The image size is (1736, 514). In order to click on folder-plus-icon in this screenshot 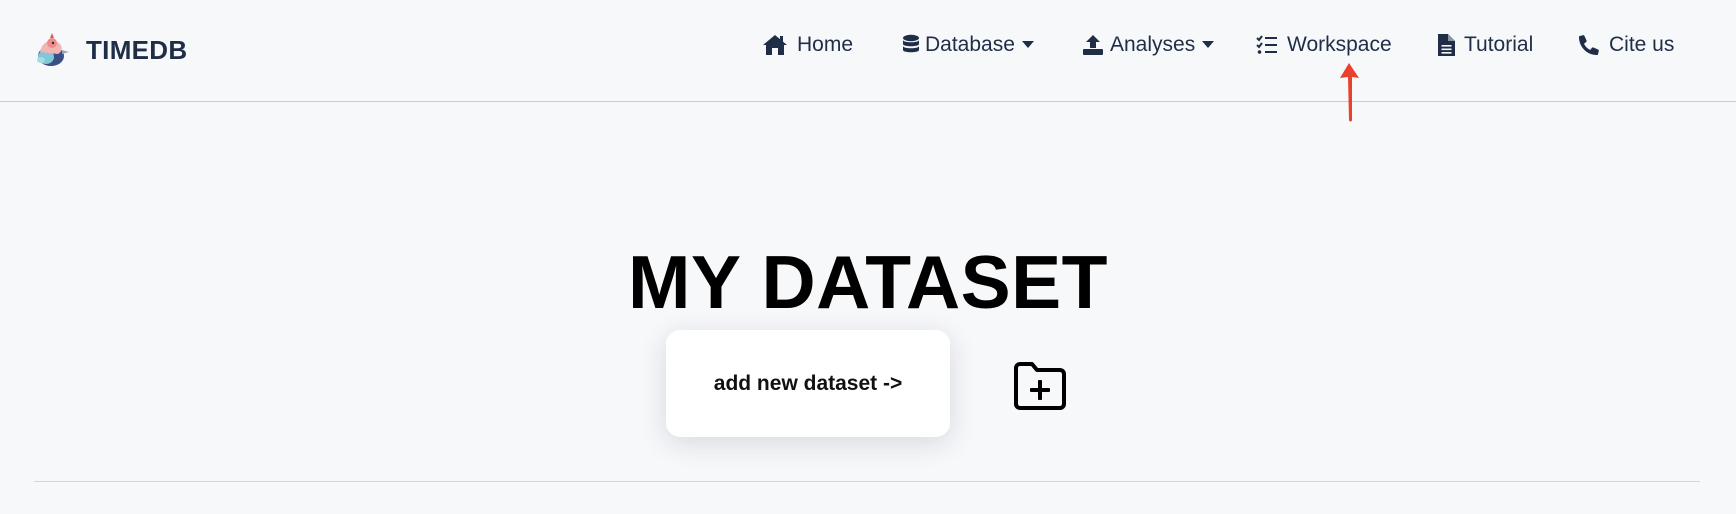, I will do `click(1040, 386)`.